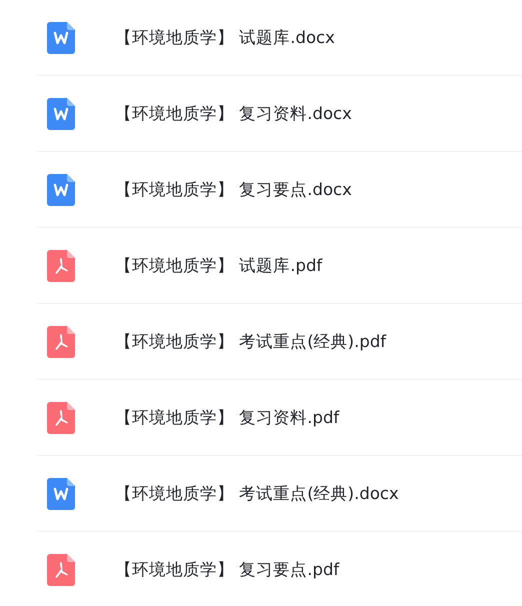  Describe the element at coordinates (250, 341) in the screenshot. I see `file-name: 【环境地质学】 考试重点(经典).pdf` at that location.